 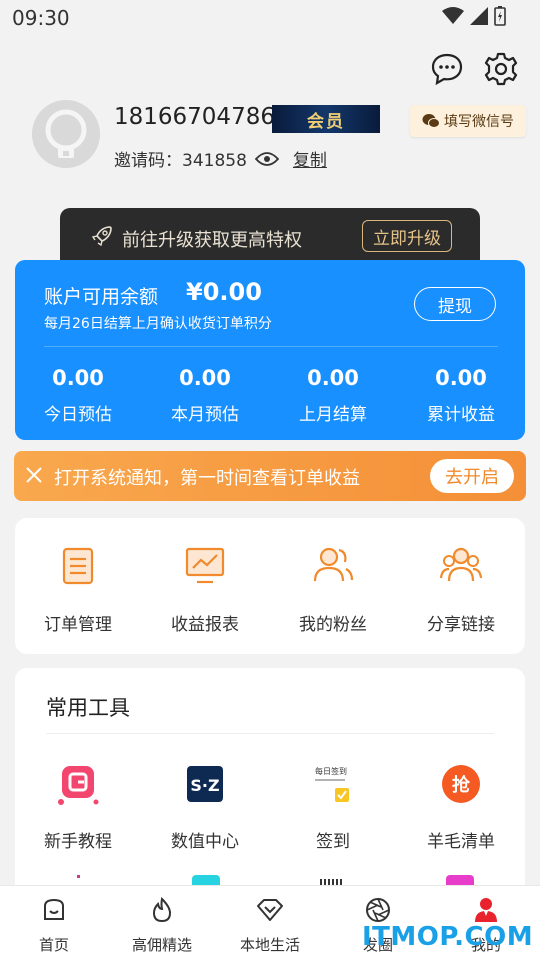 What do you see at coordinates (271, 346) in the screenshot?
I see `balance-divider` at bounding box center [271, 346].